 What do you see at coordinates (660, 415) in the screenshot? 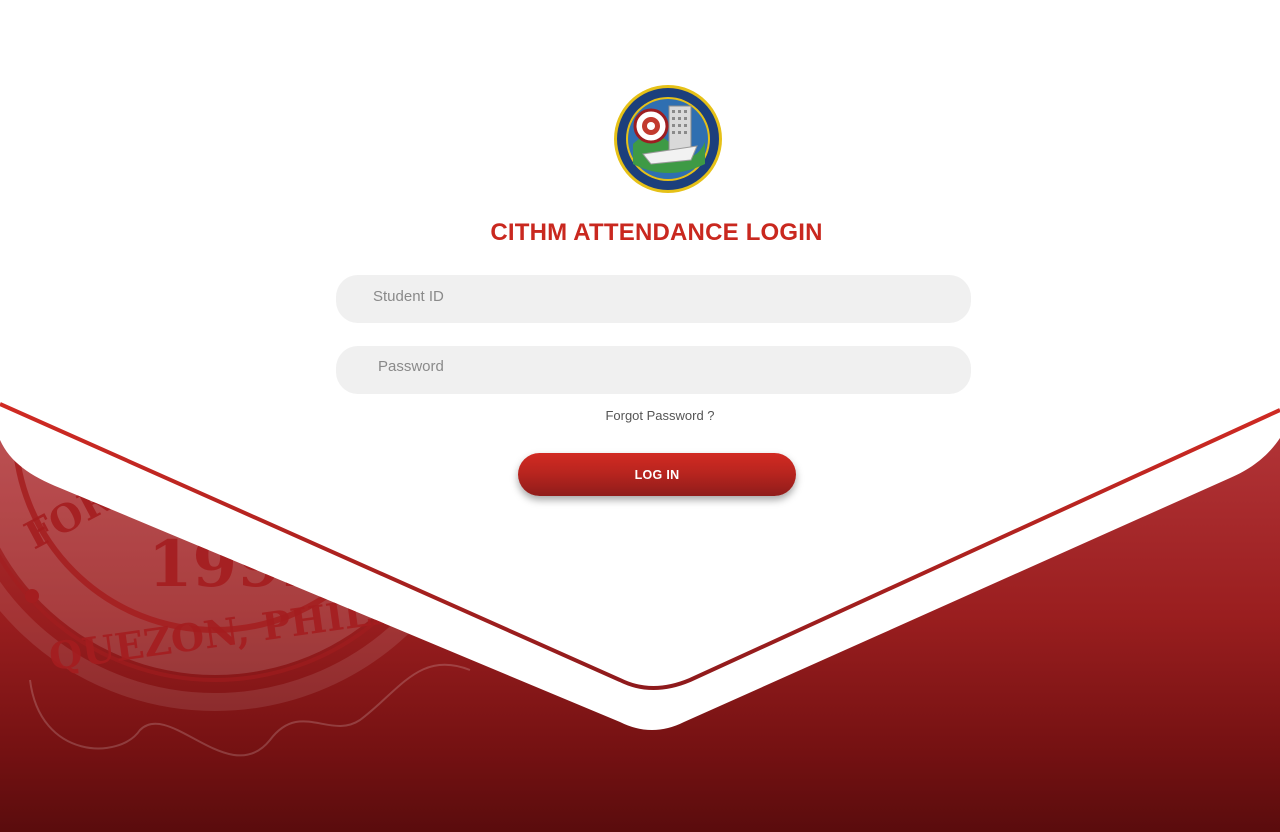
I see `forgot-password-link: Forgot Password ?` at bounding box center [660, 415].